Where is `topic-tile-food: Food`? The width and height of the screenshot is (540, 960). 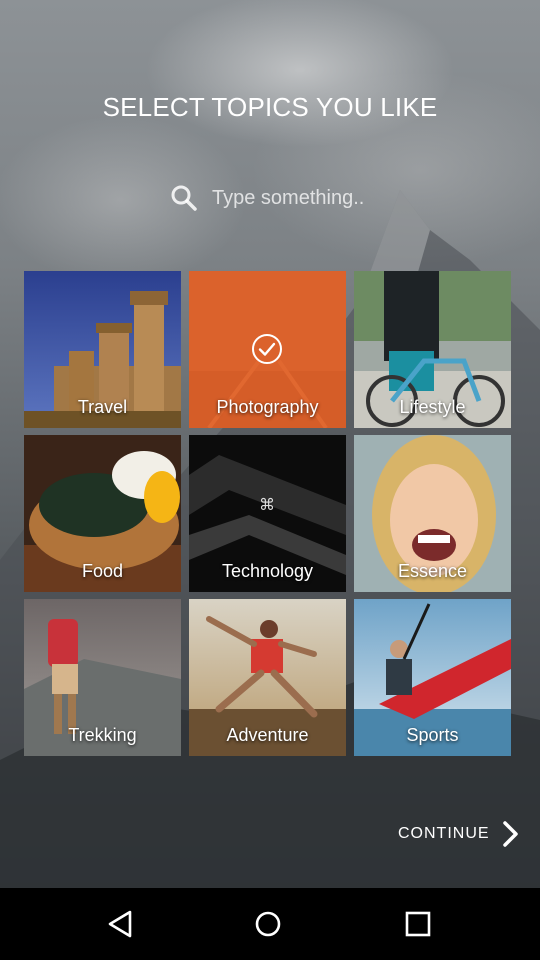
topic-tile-food: Food is located at coordinates (102, 513).